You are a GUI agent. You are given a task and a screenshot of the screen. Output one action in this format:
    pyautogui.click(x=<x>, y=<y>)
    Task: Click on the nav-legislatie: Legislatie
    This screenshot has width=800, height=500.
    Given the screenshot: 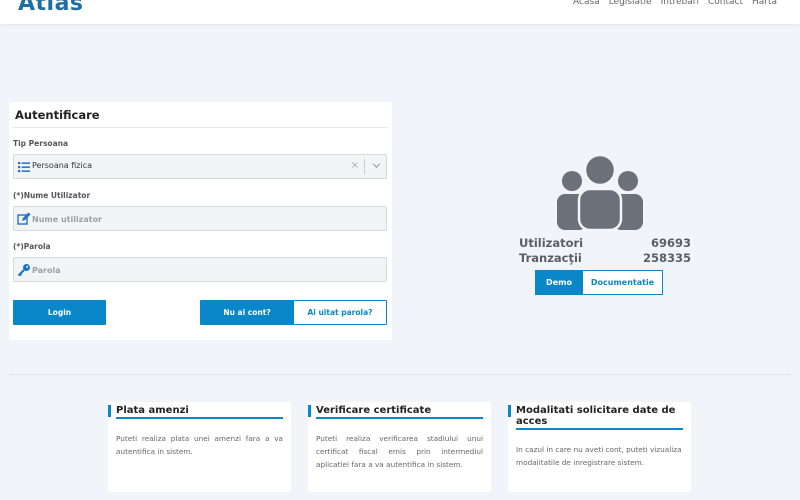 What is the action you would take?
    pyautogui.click(x=630, y=4)
    